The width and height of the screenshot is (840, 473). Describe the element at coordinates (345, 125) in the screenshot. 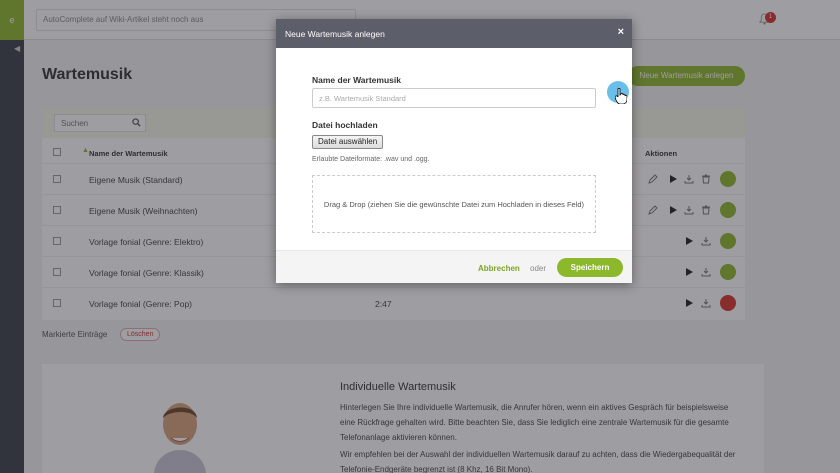

I see `upload-label: Datei hochladen` at that location.